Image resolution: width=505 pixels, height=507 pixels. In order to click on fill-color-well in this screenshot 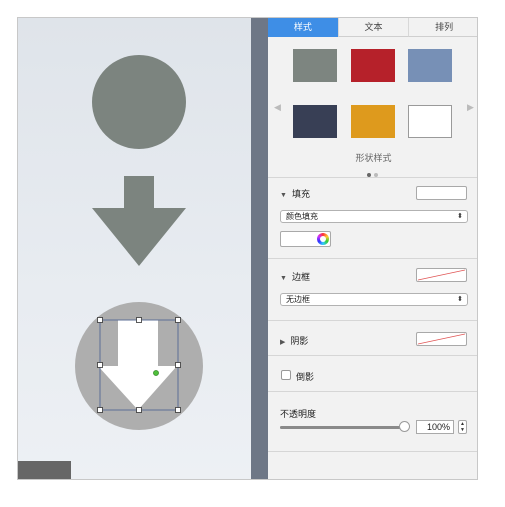, I will do `click(441, 193)`.